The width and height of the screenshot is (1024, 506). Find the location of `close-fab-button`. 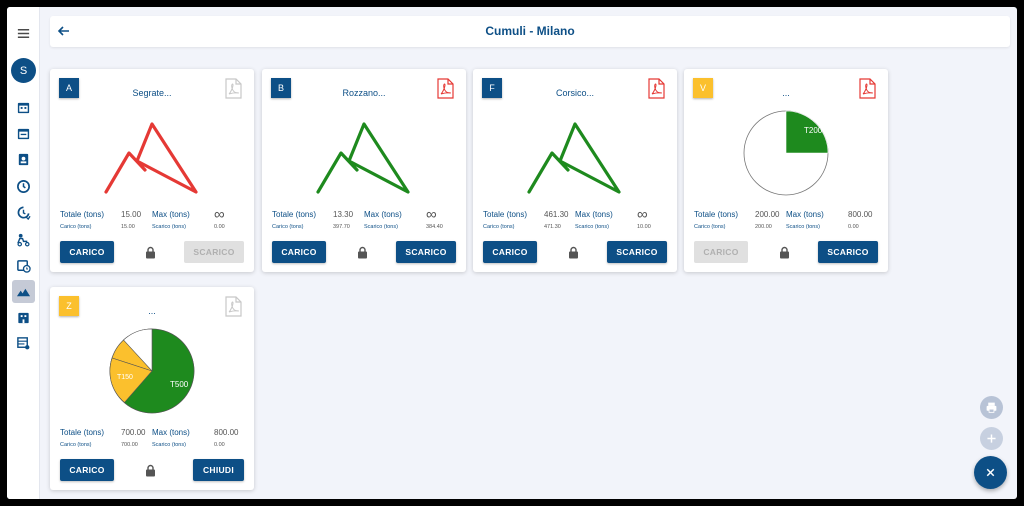

close-fab-button is located at coordinates (990, 472).